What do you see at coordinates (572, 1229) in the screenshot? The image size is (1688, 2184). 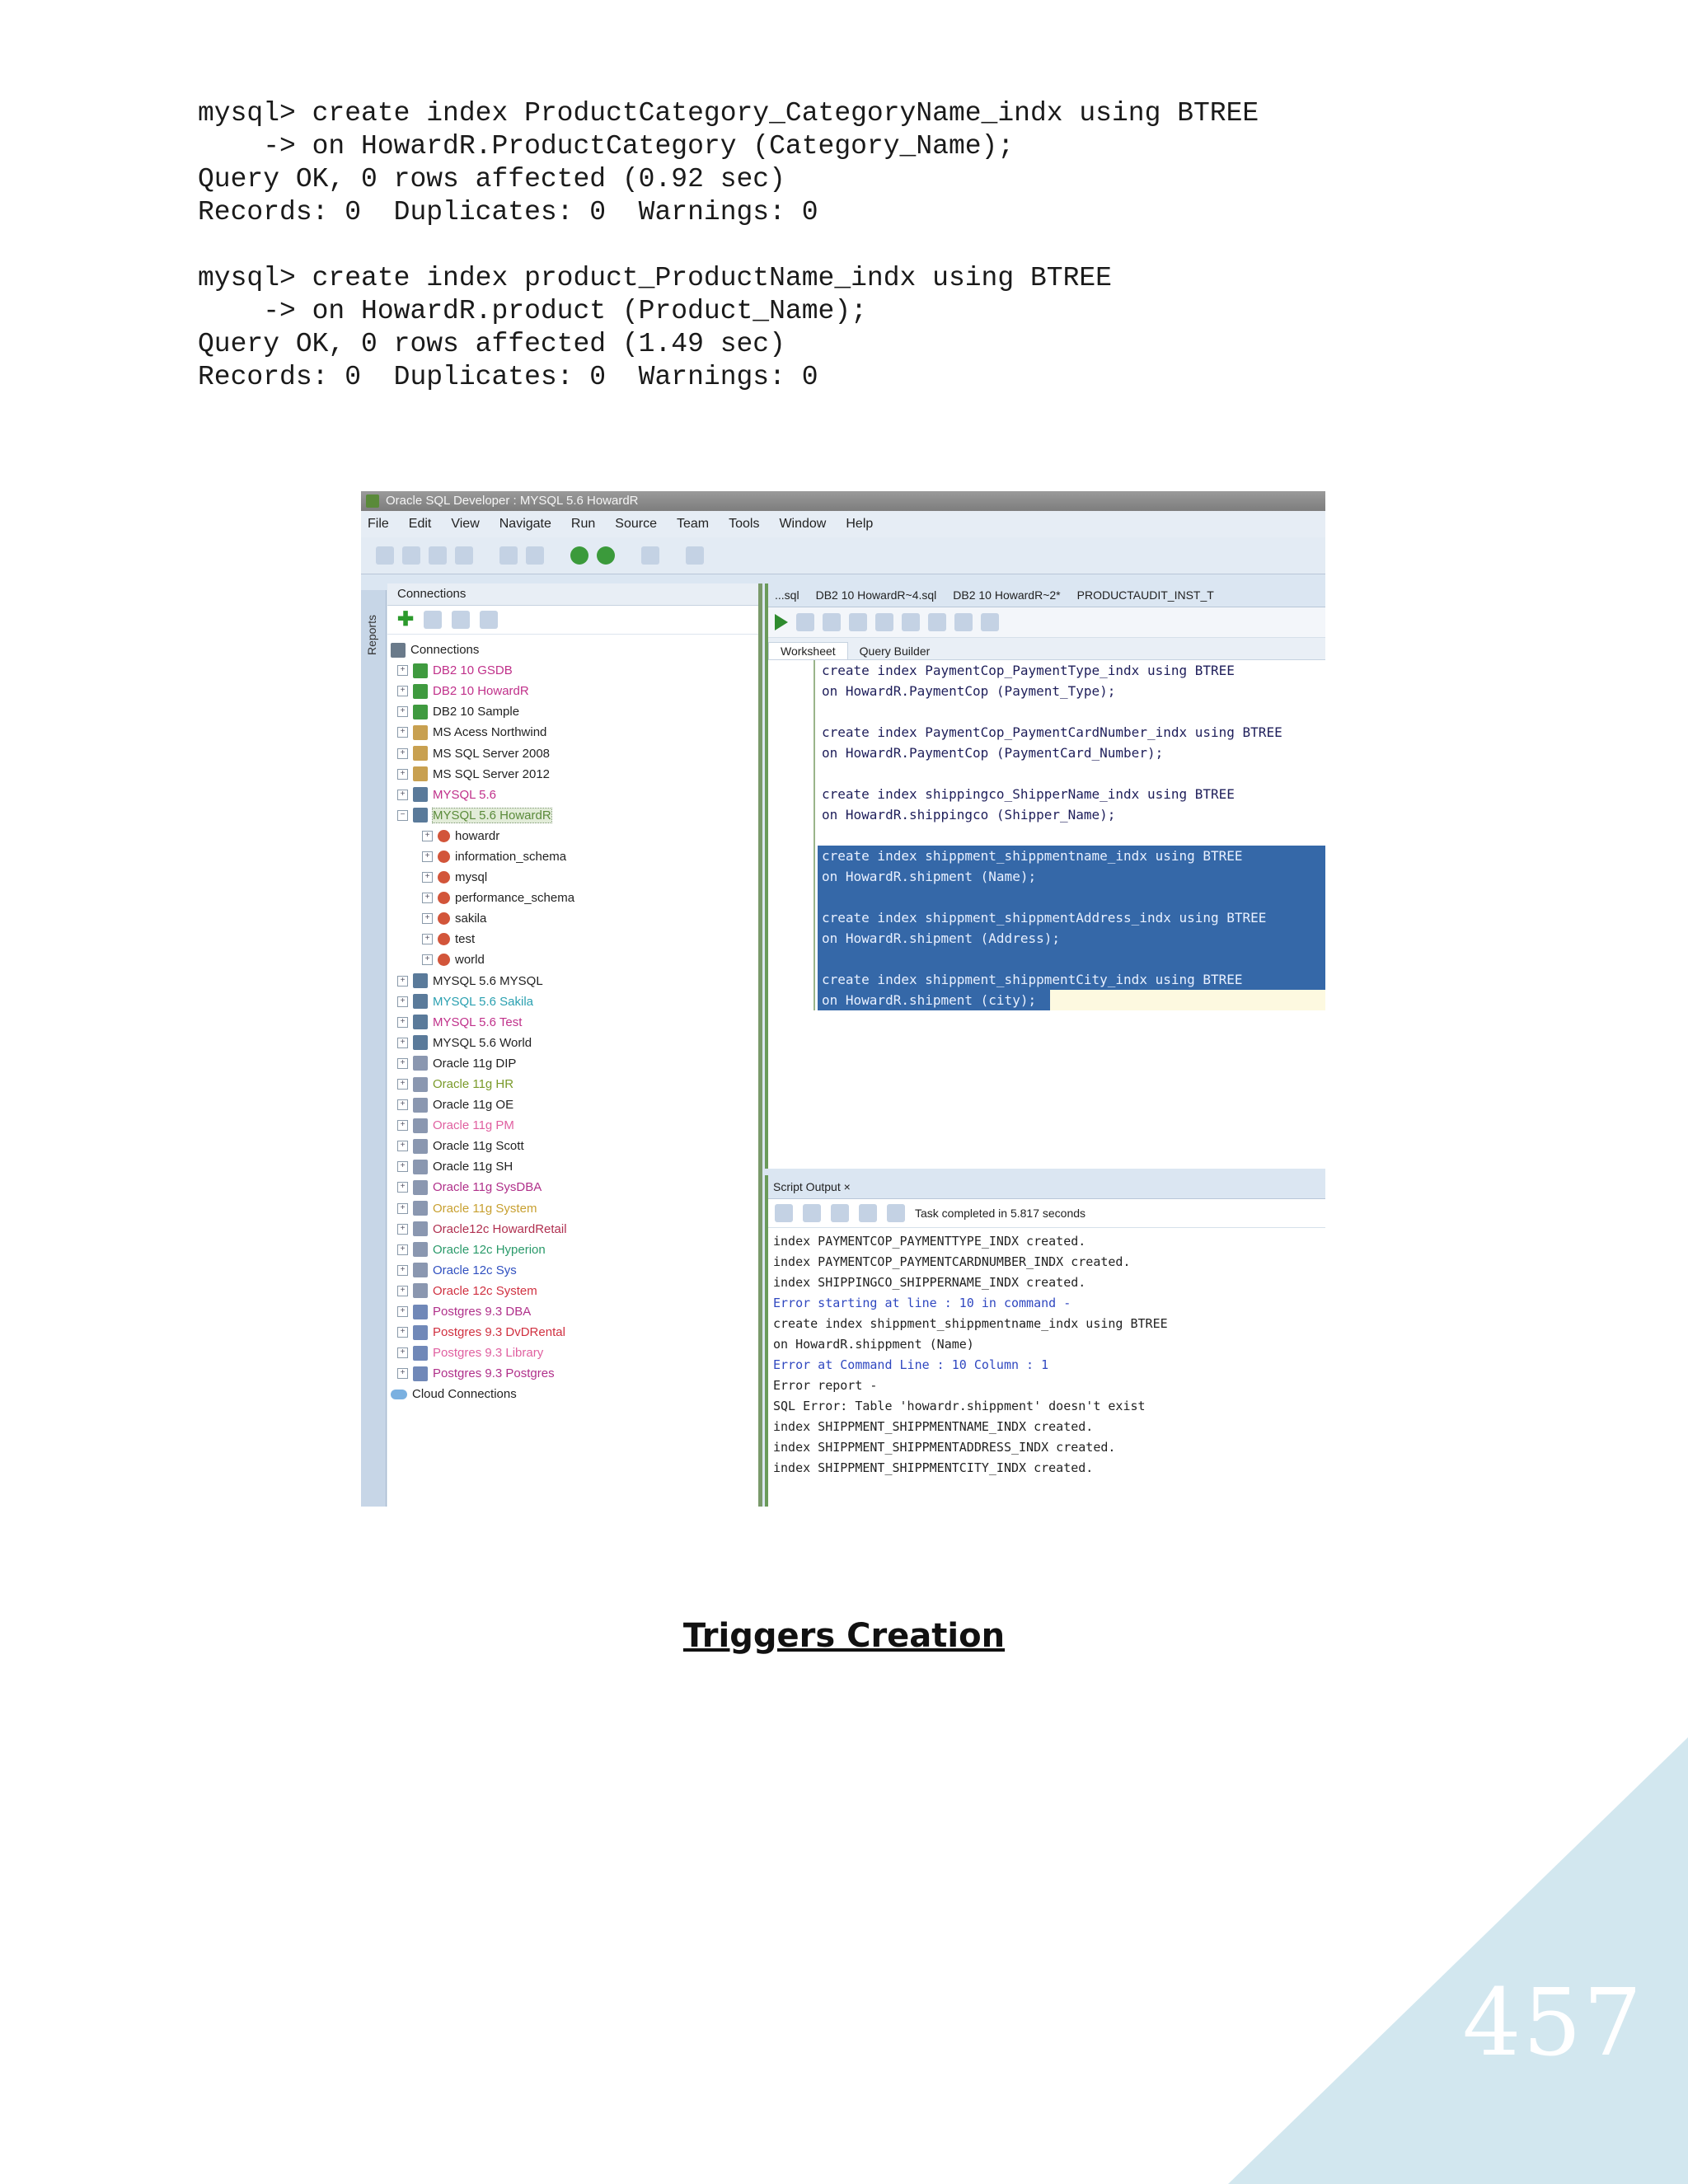 I see `tree-item: + Oracle12c HowardRetail` at bounding box center [572, 1229].